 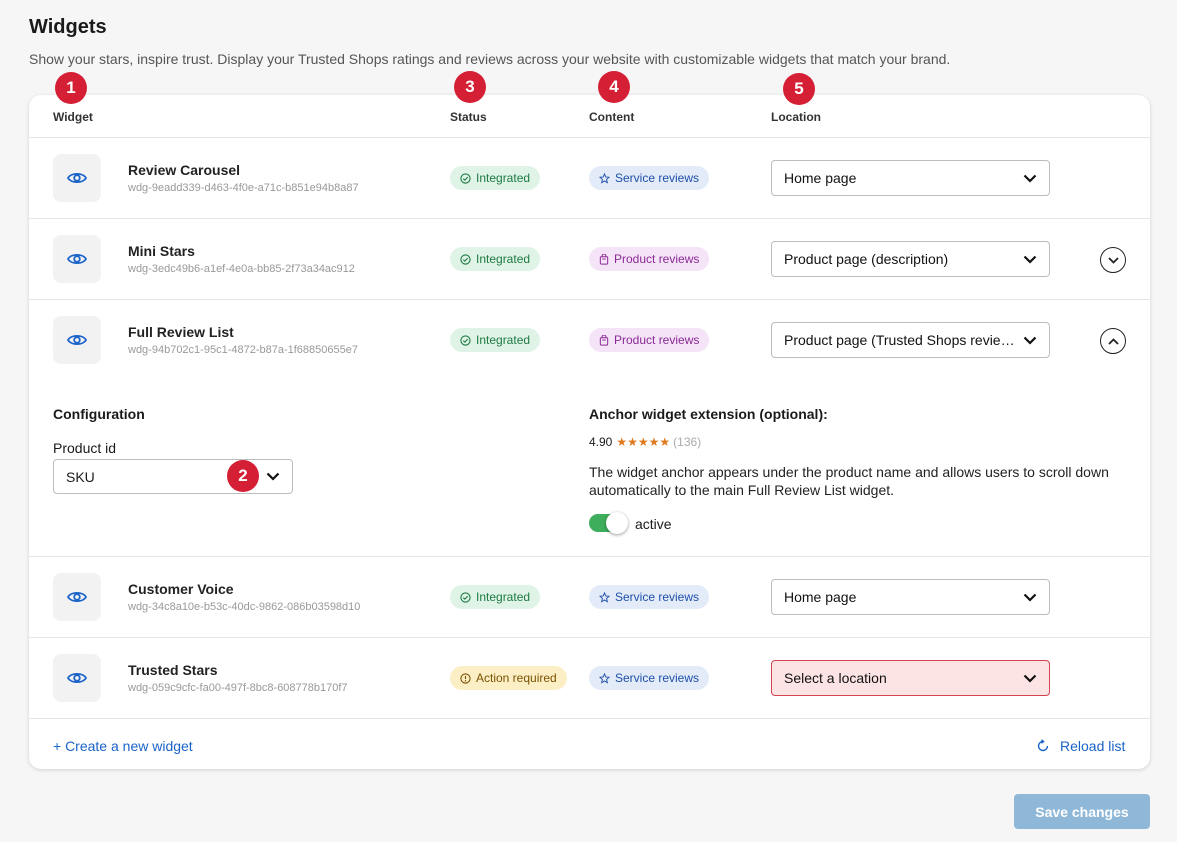 What do you see at coordinates (614, 87) in the screenshot?
I see `annotation-marker-4: 4` at bounding box center [614, 87].